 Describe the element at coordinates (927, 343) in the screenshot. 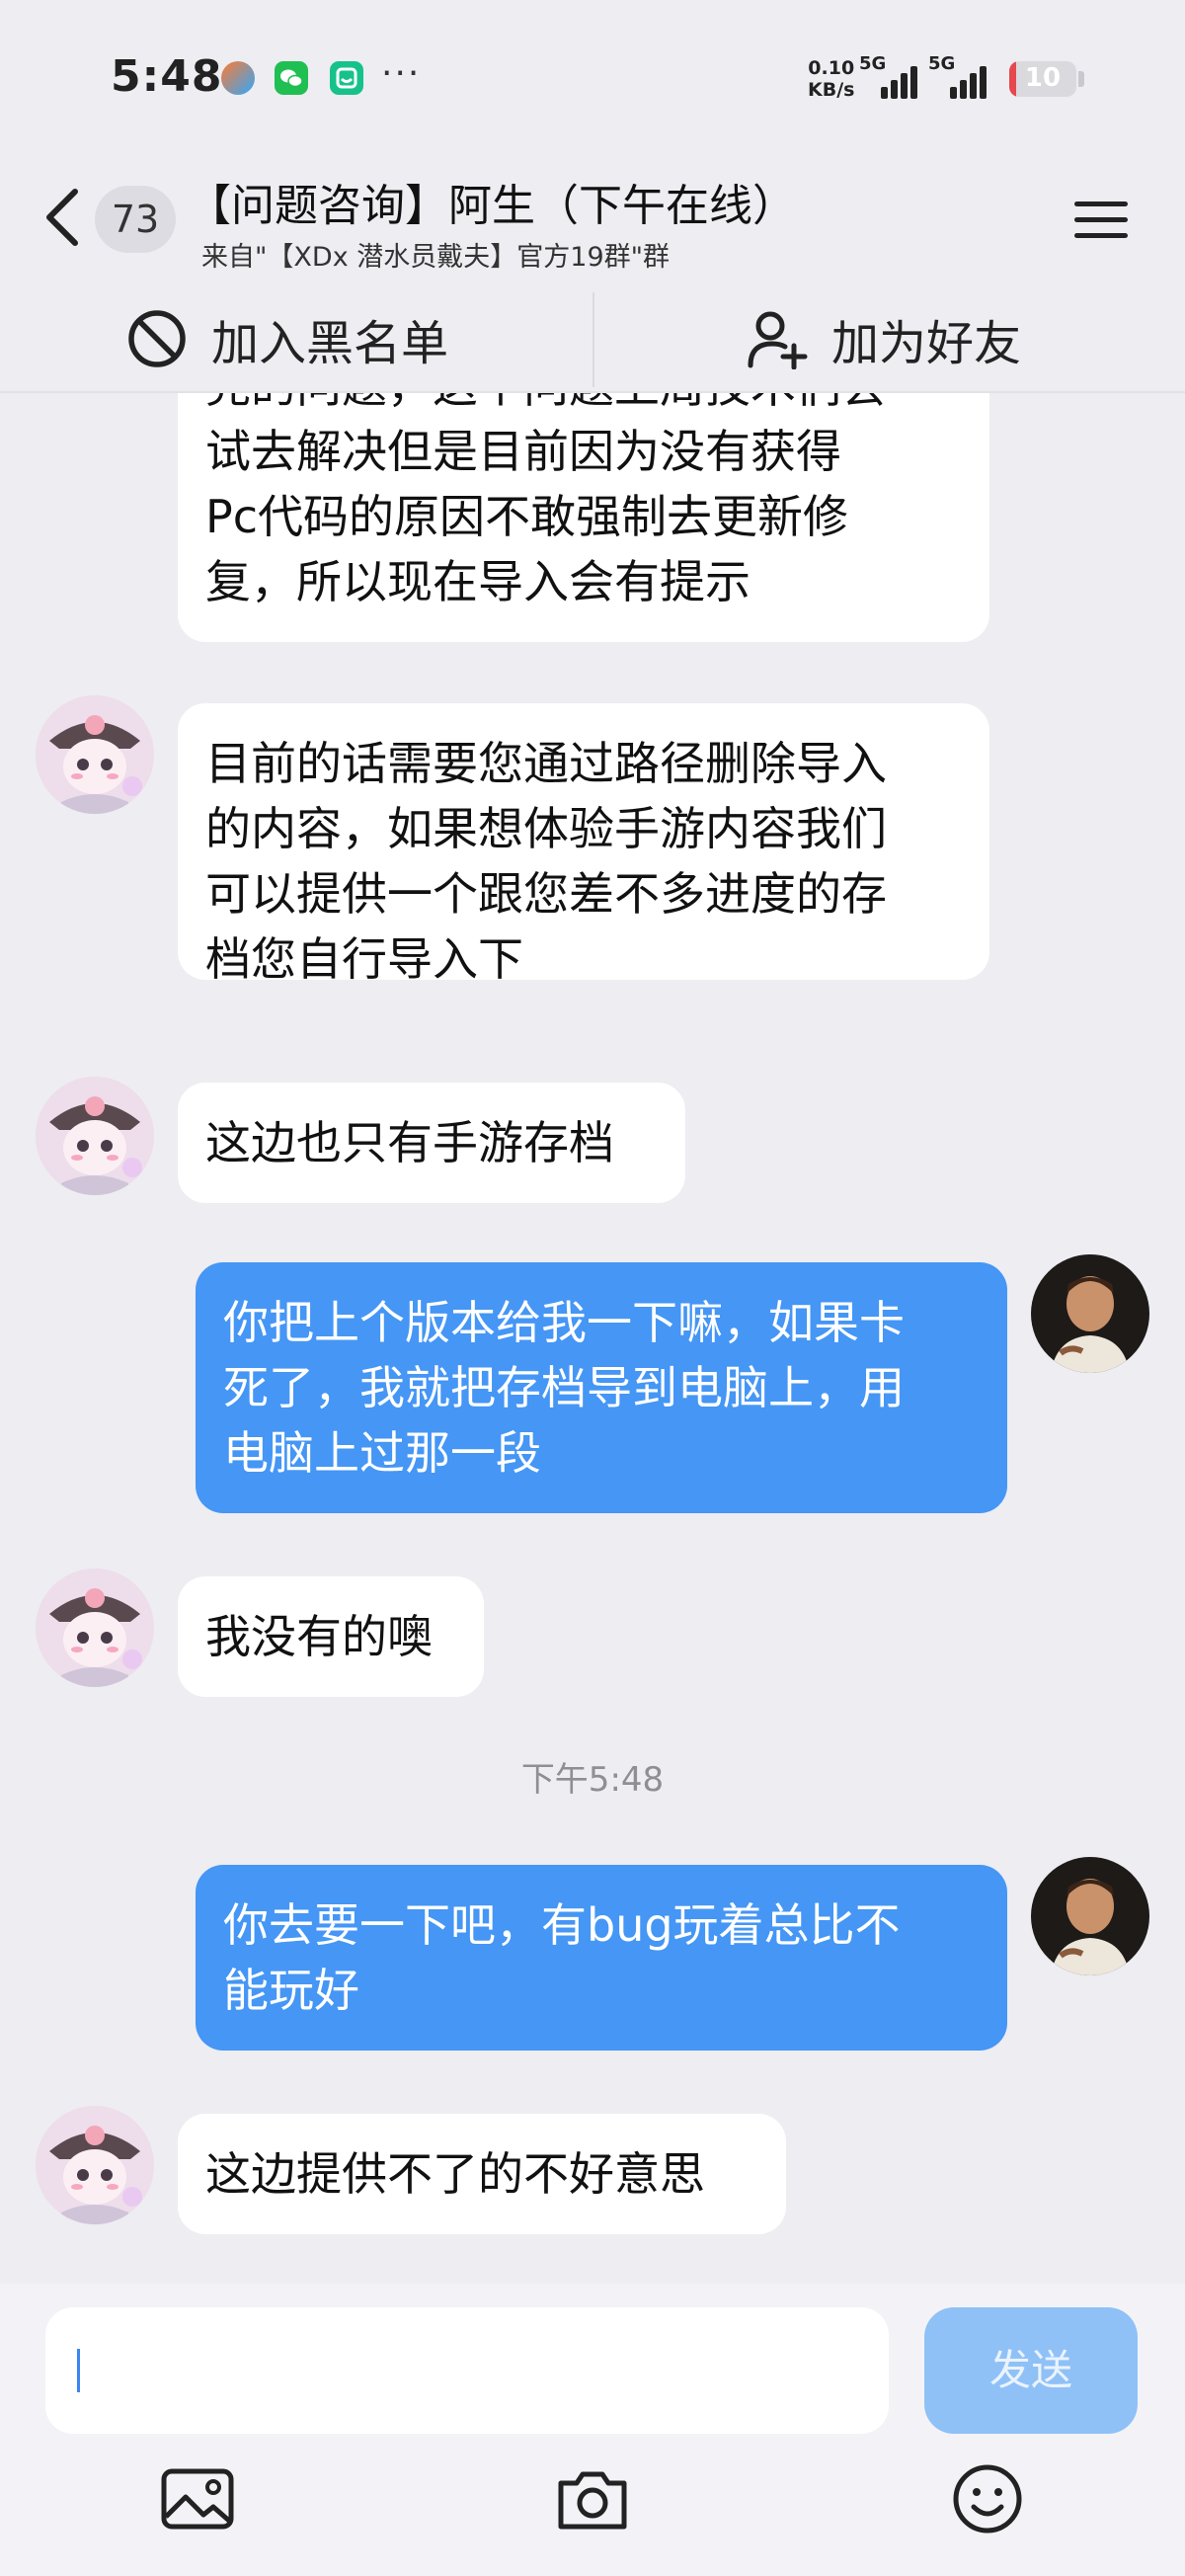

I see `add-friend-label: 加为好友` at that location.